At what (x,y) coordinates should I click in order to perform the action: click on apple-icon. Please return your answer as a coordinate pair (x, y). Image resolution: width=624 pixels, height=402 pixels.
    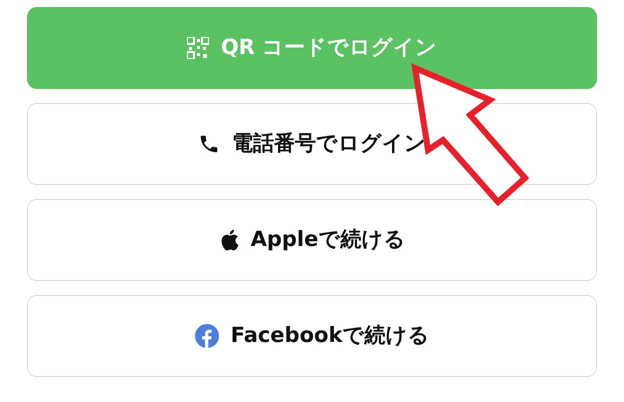
    Looking at the image, I should click on (228, 240).